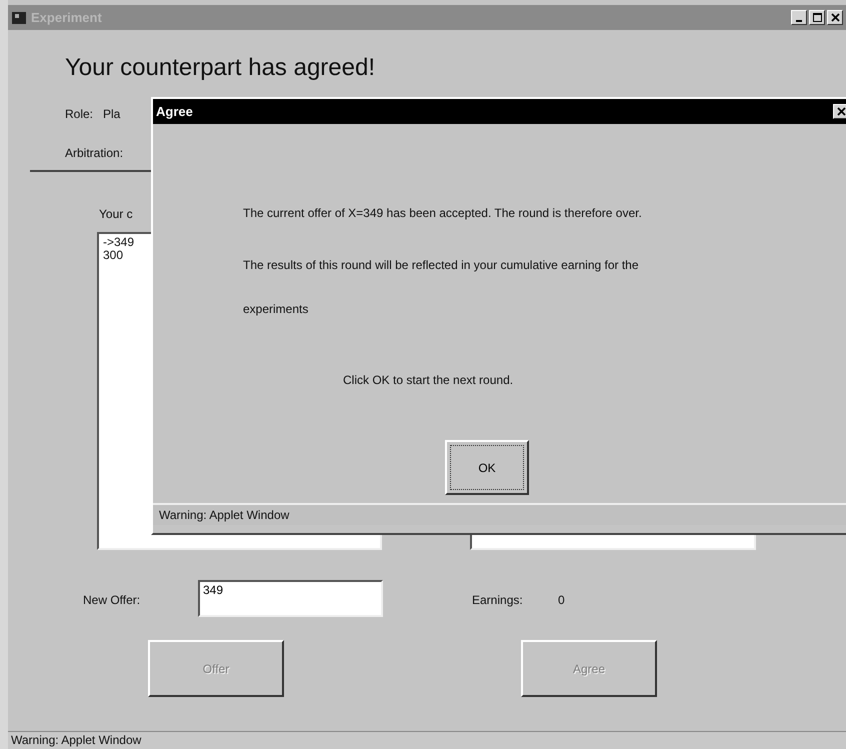 This screenshot has height=749, width=846. I want to click on earnings-value: 0, so click(561, 600).